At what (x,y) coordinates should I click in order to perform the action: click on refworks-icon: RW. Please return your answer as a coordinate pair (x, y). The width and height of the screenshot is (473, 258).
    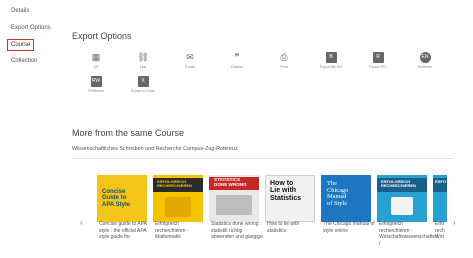
    Looking at the image, I should click on (96, 81).